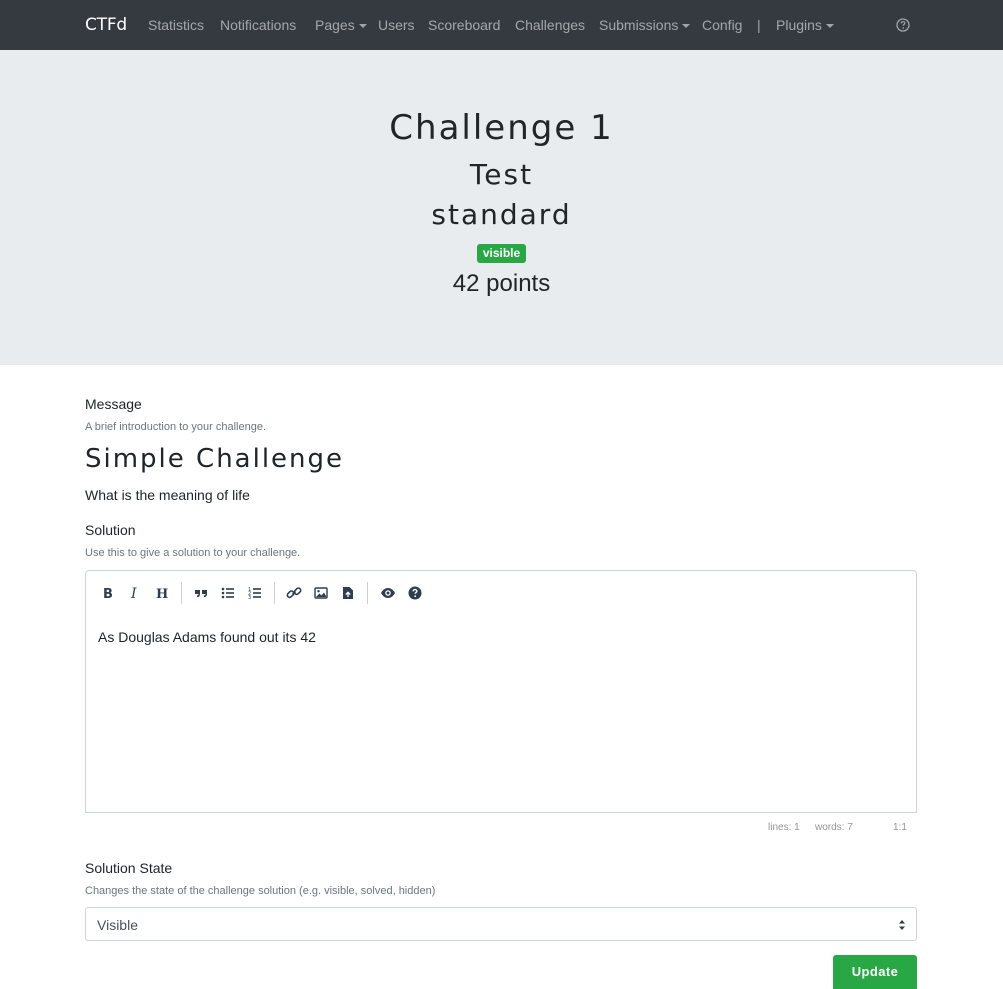 The width and height of the screenshot is (1003, 989). I want to click on nav-statistics-label: Statistics, so click(176, 25).